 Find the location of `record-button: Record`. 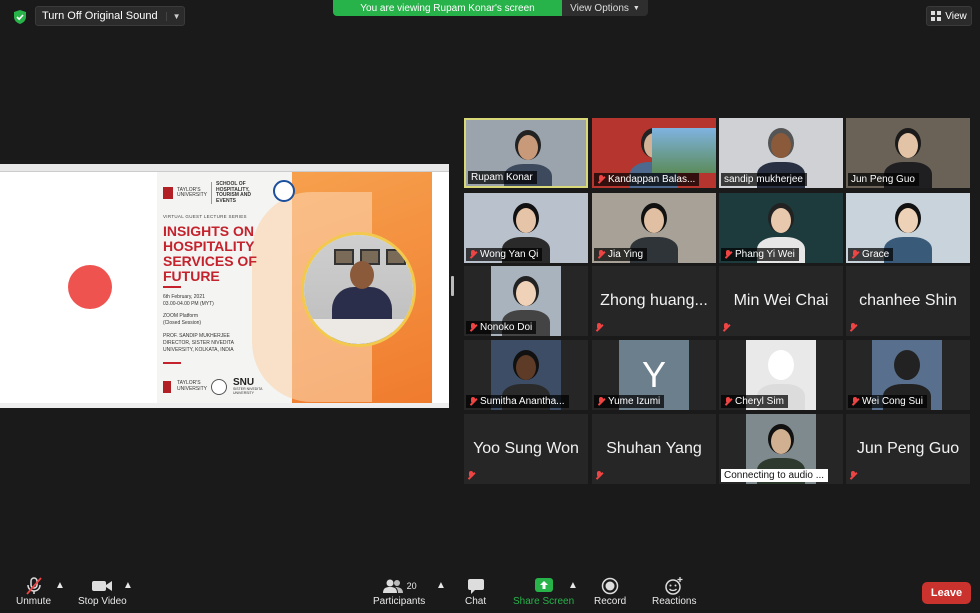

record-button: Record is located at coordinates (610, 591).